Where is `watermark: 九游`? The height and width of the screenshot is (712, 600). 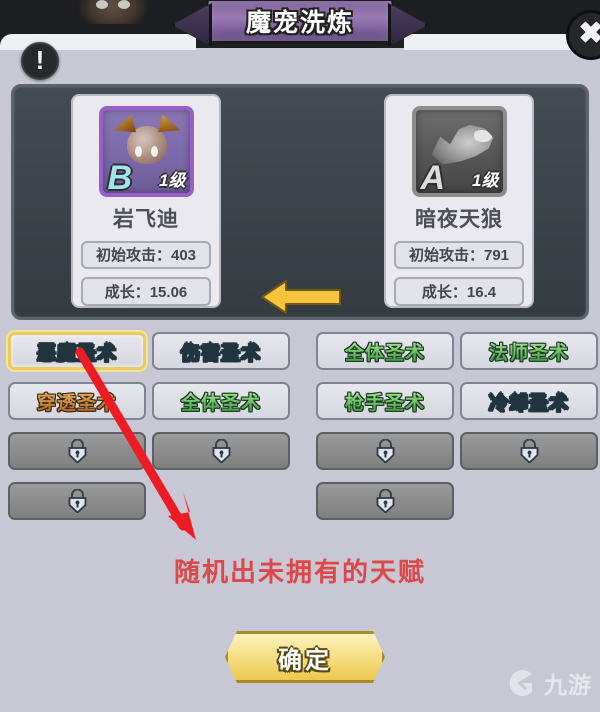
watermark: 九游 is located at coordinates (548, 683).